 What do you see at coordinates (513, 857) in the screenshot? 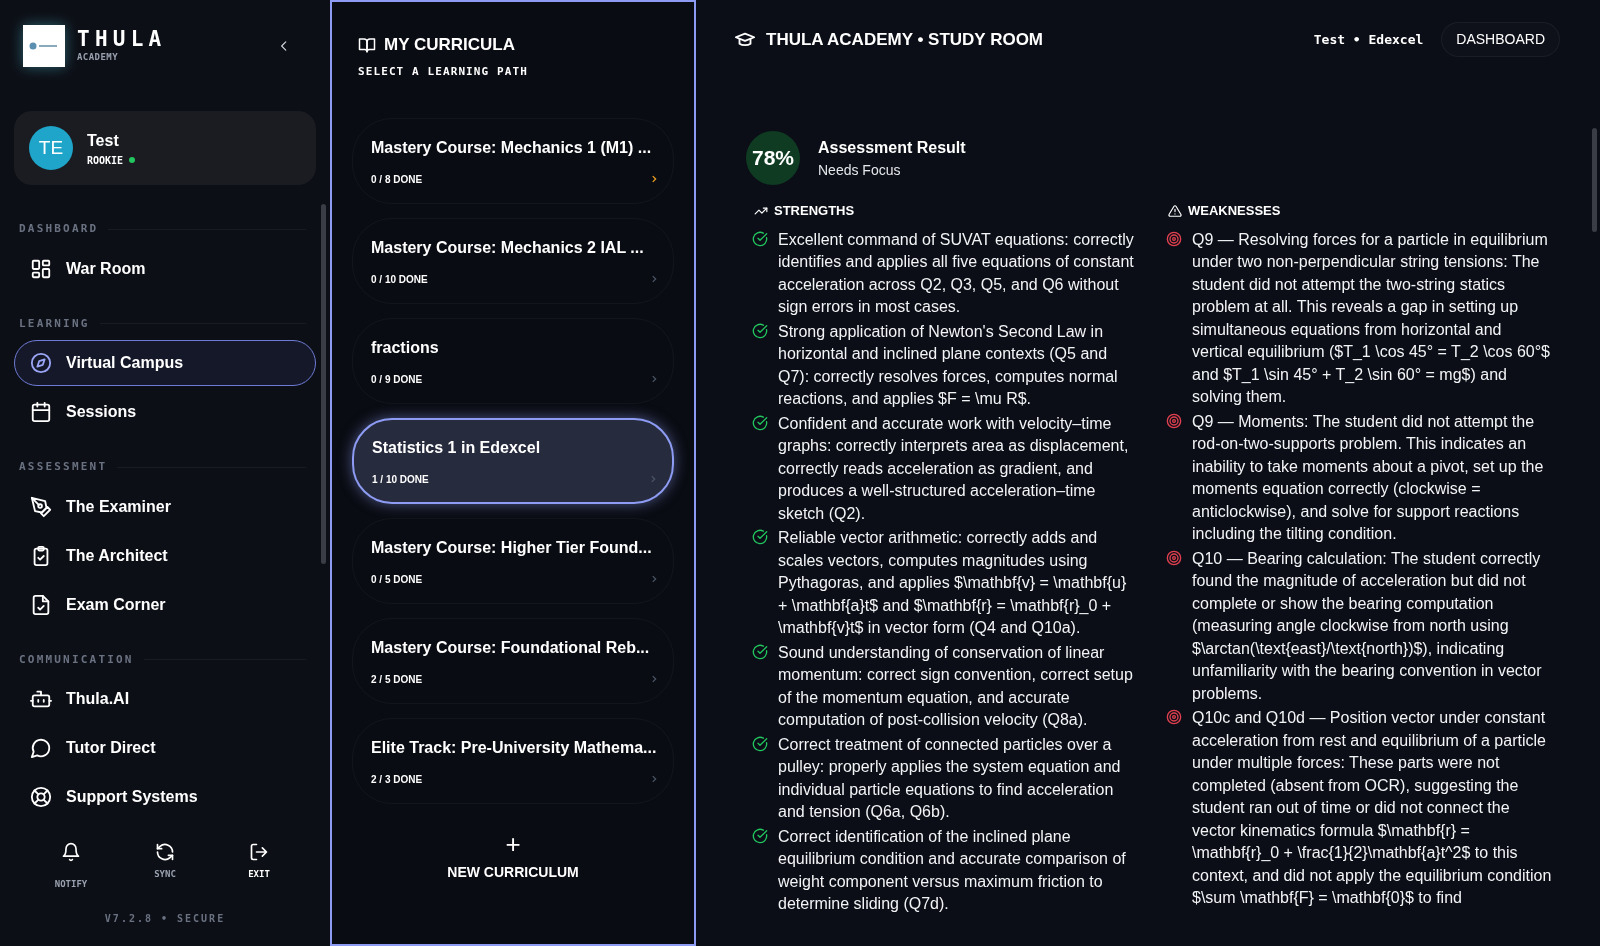
I see `new-curriculum-button: + NEW CURRICULUM` at bounding box center [513, 857].